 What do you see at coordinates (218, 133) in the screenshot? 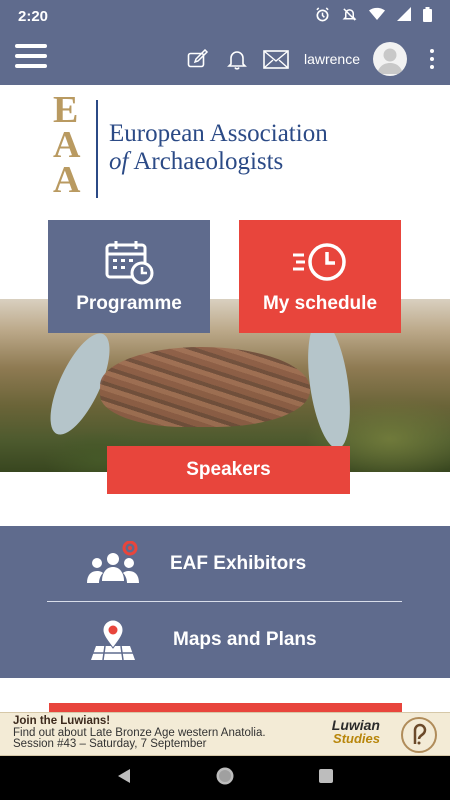
I see `logo-line-1: European Association` at bounding box center [218, 133].